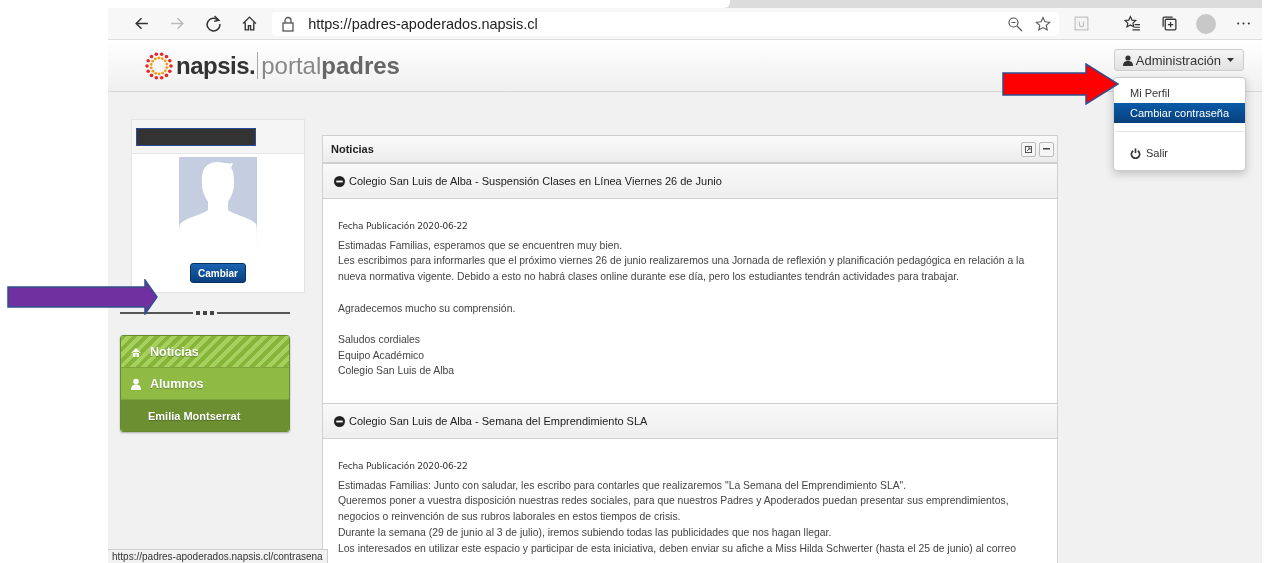  I want to click on news-text: Les escribimos para informarles que el próximo viernes 26 de junio realizaremos una Jornada de reflexión y planificación pedagógica en relación a la nueva normativa vigente. Debido a esto no habrá clases online durante ese día, pero los estudiantes tendrán actividades para trabajar., so click(682, 269).